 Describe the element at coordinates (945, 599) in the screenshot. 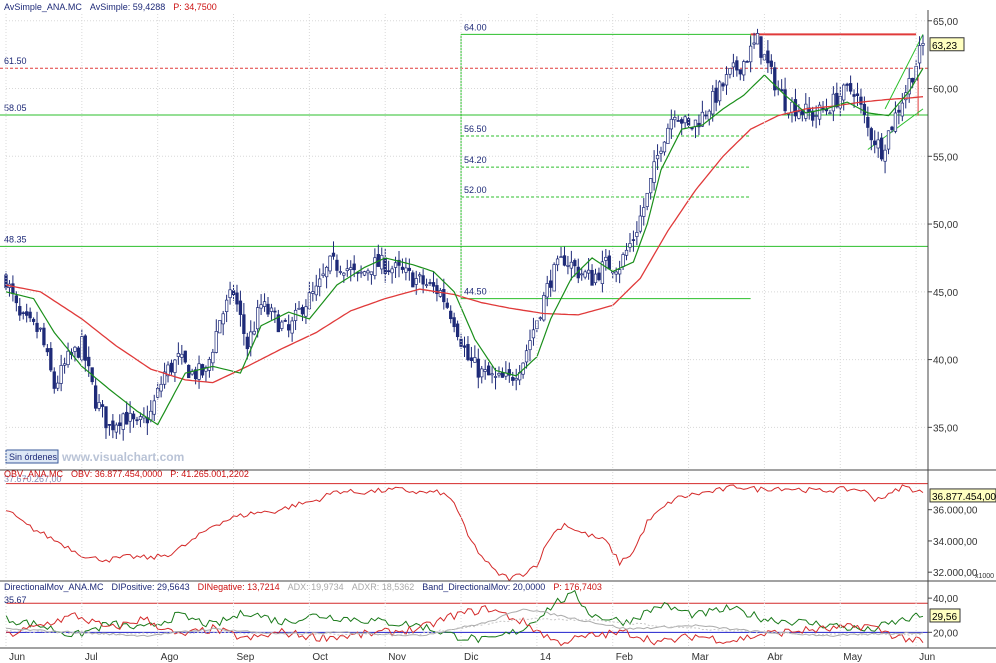

I see `dmi-tick-label: 40,00` at that location.